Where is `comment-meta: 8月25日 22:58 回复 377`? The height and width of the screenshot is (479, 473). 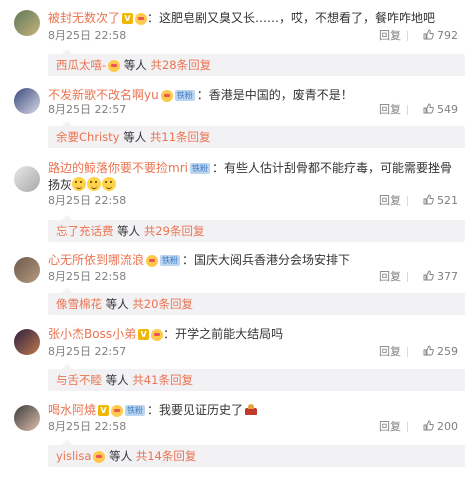
comment-meta: 8月25日 22:58 回复 377 is located at coordinates (258, 277).